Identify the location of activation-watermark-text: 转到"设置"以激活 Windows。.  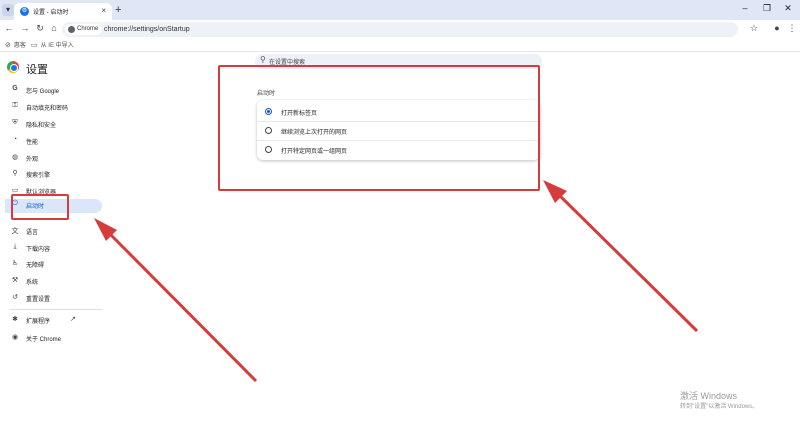
(719, 407).